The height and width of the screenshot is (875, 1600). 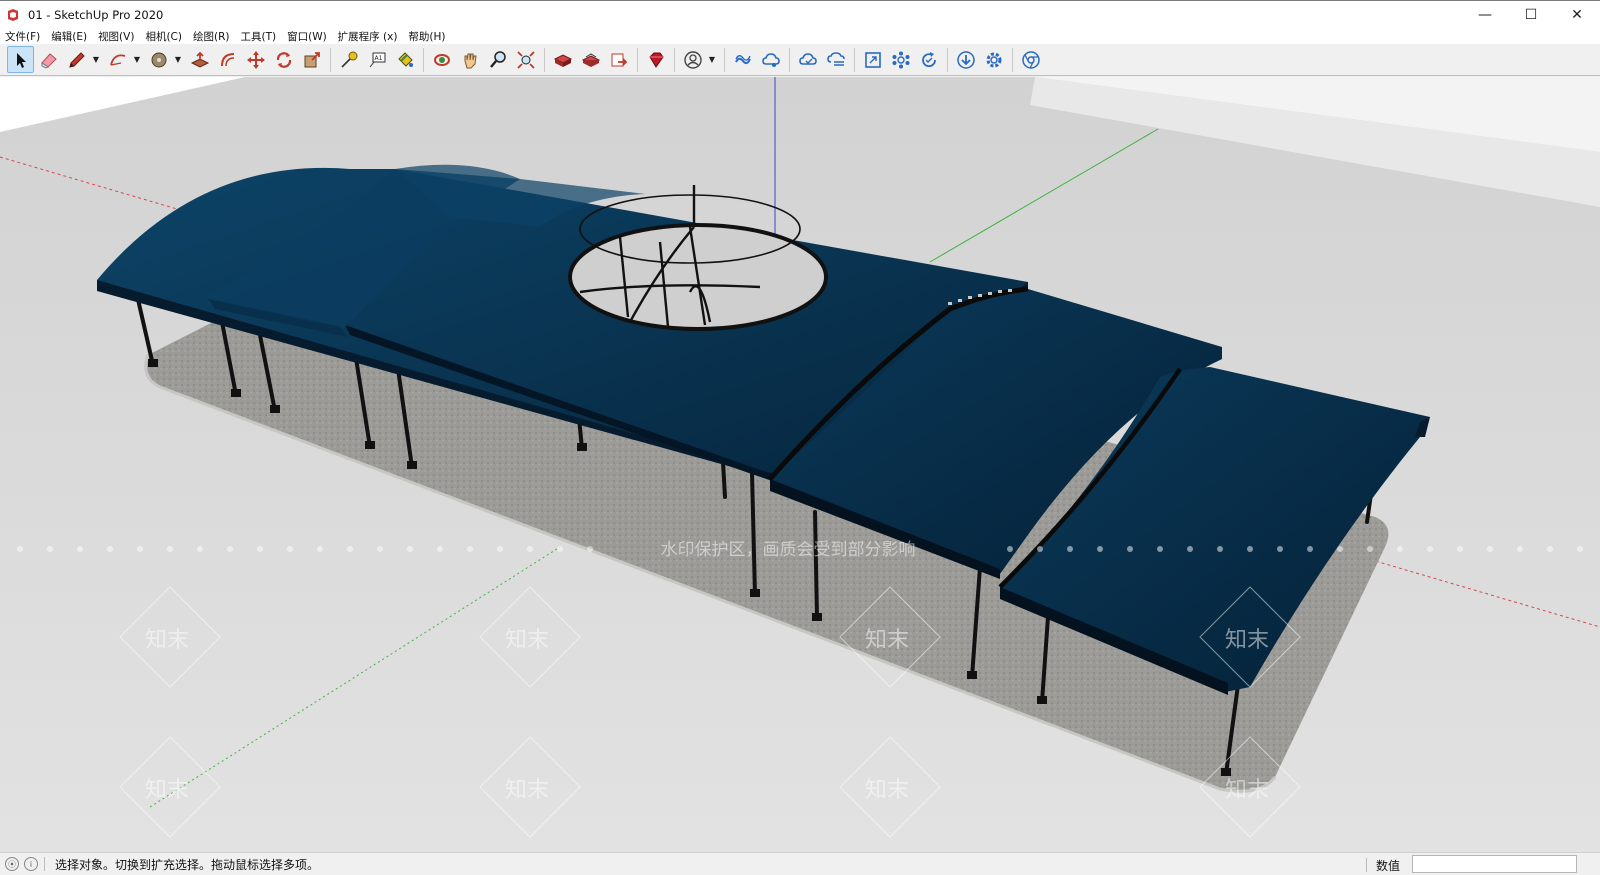 I want to click on menu-help: 帮助(H), so click(x=426, y=36).